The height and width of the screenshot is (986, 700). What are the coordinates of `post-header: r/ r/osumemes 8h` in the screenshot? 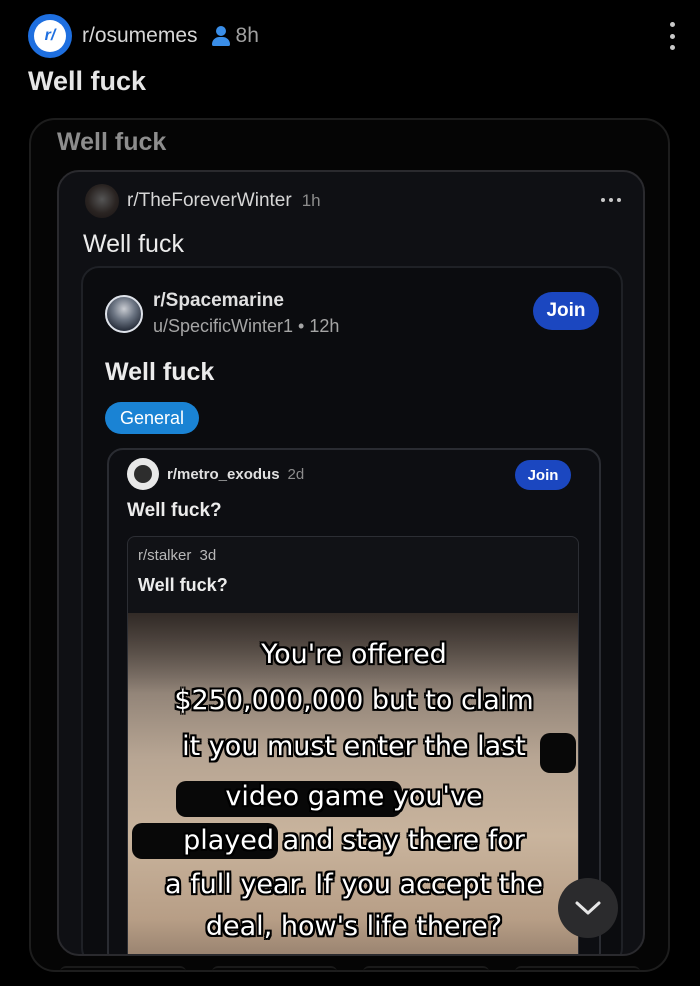 It's located at (353, 36).